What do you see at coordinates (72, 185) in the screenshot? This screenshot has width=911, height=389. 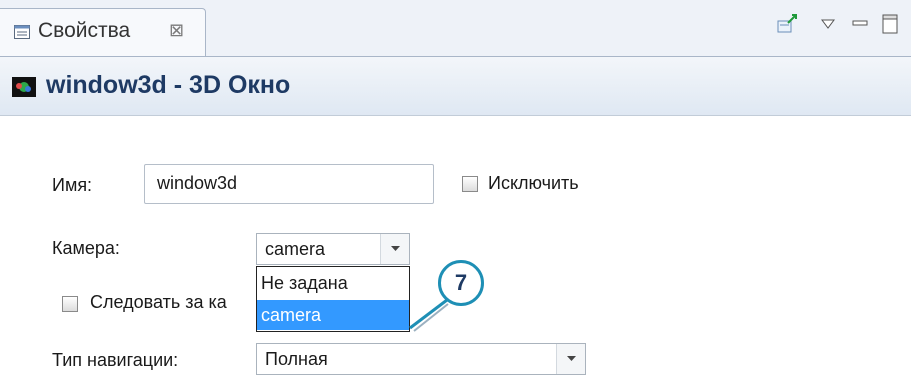 I see `name-label: Имя:` at bounding box center [72, 185].